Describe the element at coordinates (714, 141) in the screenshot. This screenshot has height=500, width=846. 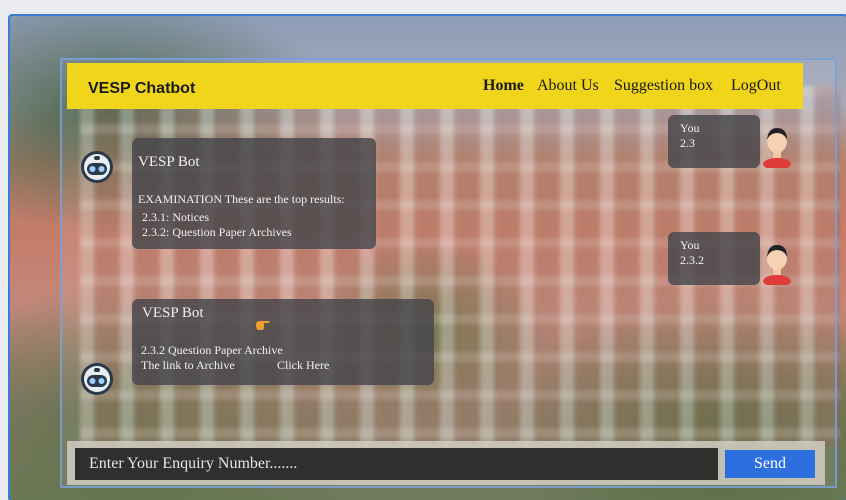
I see `user-message: You 2.3` at that location.